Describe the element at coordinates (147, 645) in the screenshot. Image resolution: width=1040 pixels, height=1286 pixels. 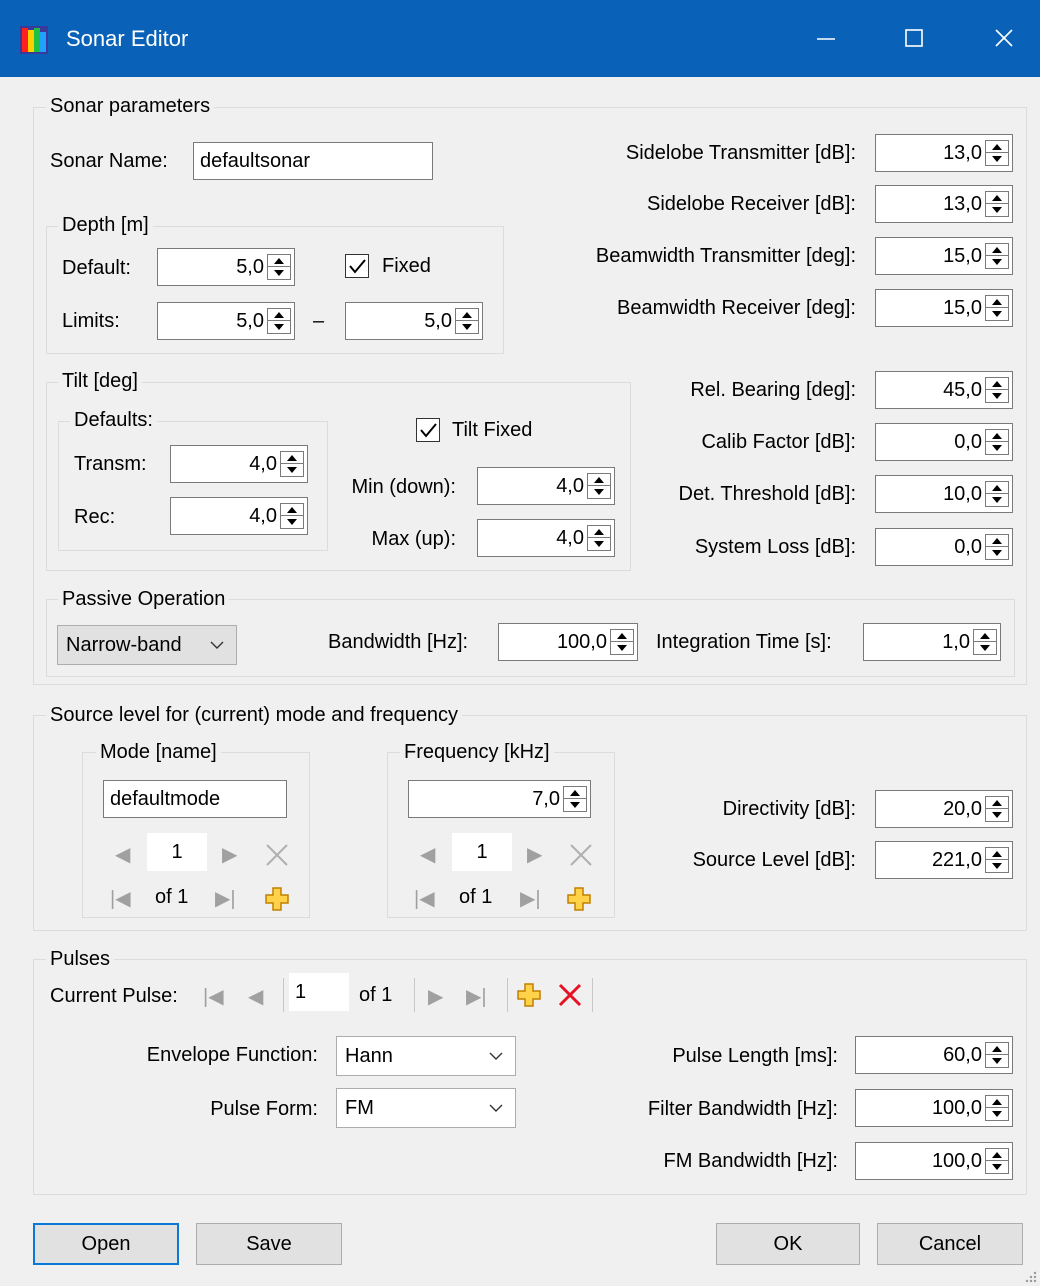
I see `passive-mode-select: Narrow-band` at that location.